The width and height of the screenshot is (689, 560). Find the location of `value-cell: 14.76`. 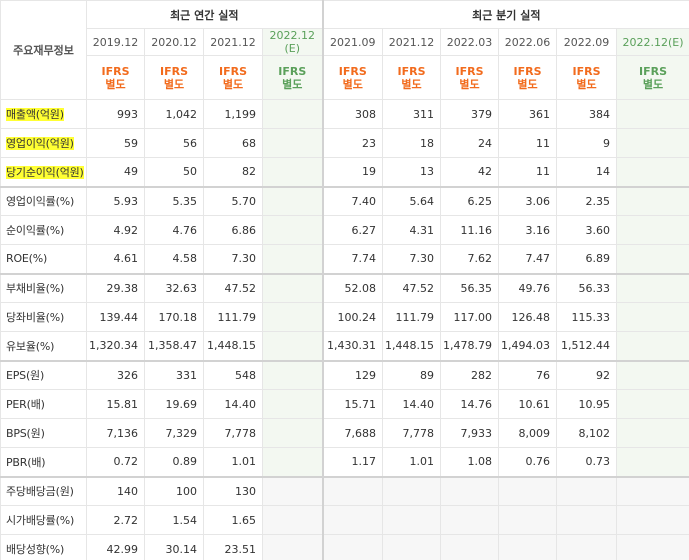

value-cell: 14.76 is located at coordinates (470, 404).